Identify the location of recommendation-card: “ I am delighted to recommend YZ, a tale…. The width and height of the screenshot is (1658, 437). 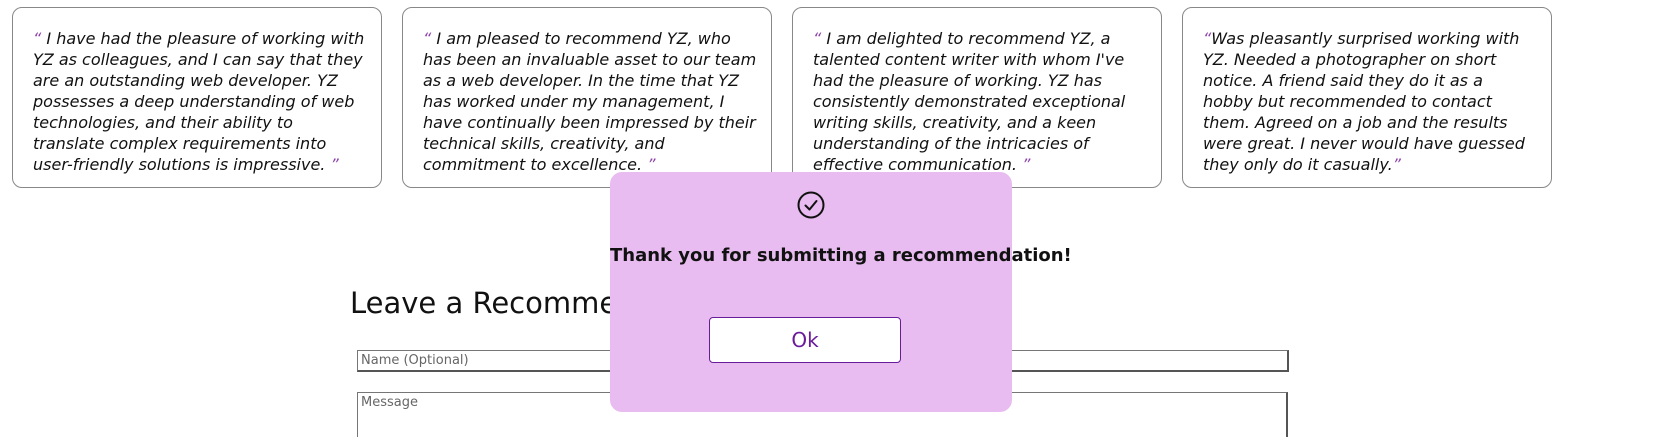
(977, 97).